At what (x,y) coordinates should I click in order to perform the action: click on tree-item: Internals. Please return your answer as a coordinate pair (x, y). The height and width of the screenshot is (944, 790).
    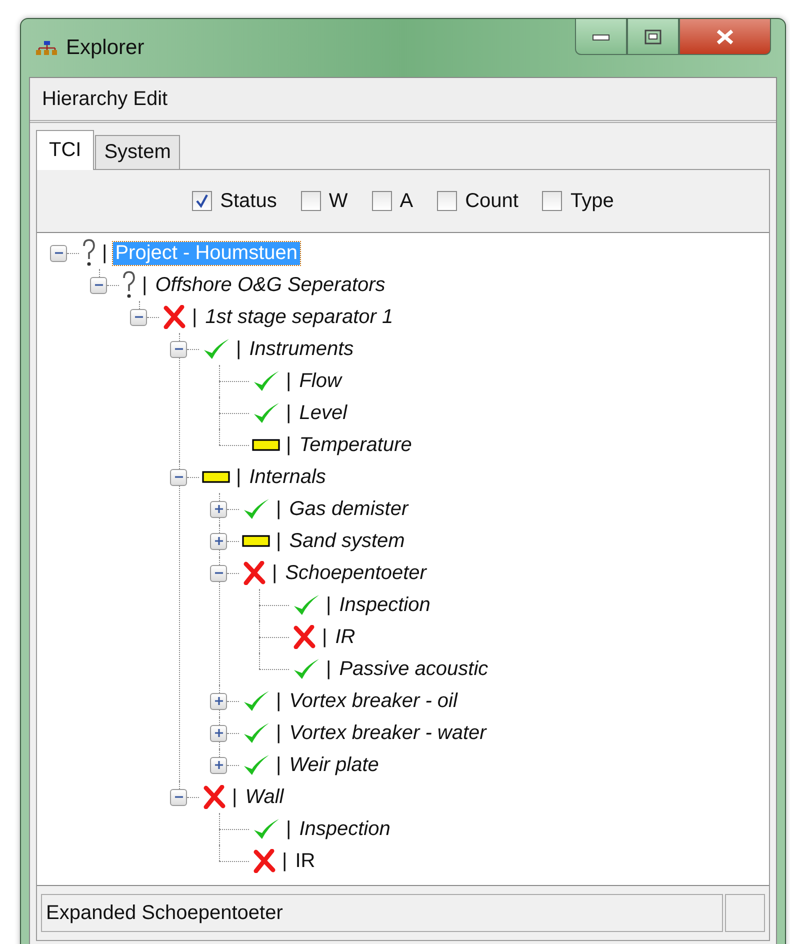
    Looking at the image, I should click on (287, 477).